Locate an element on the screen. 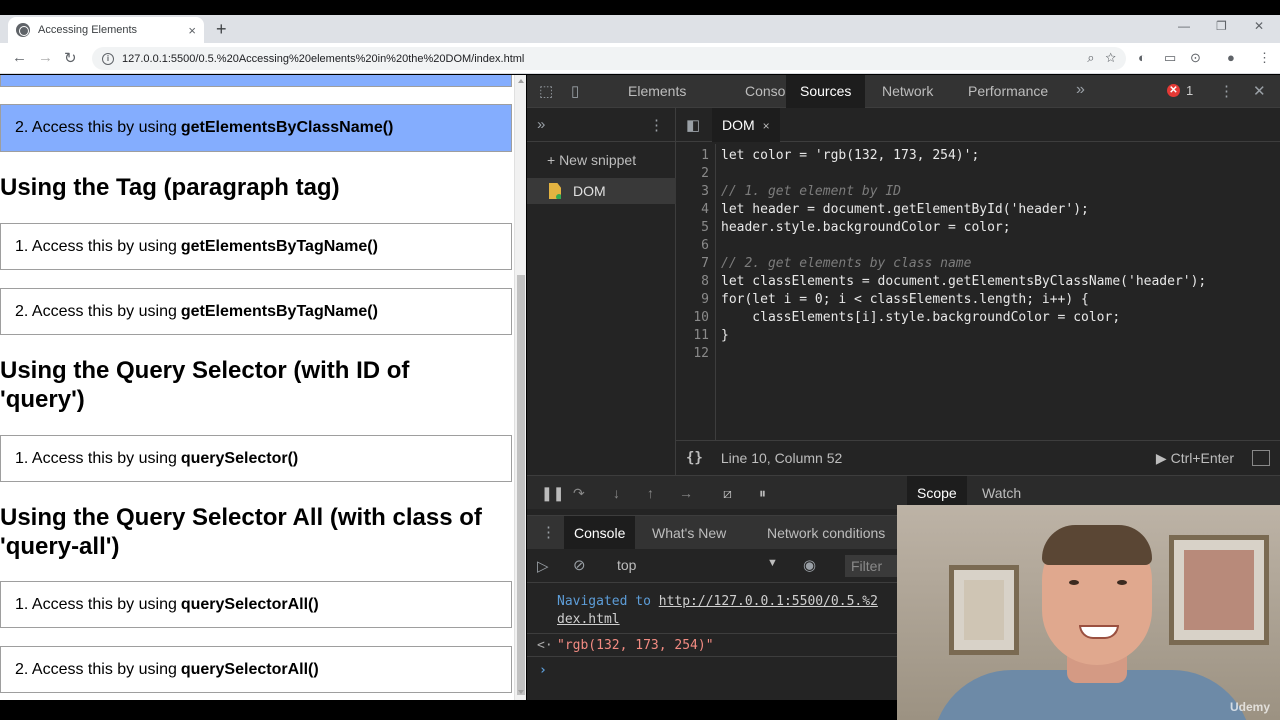  drawer-tab-whats-new: What's New is located at coordinates (689, 533).